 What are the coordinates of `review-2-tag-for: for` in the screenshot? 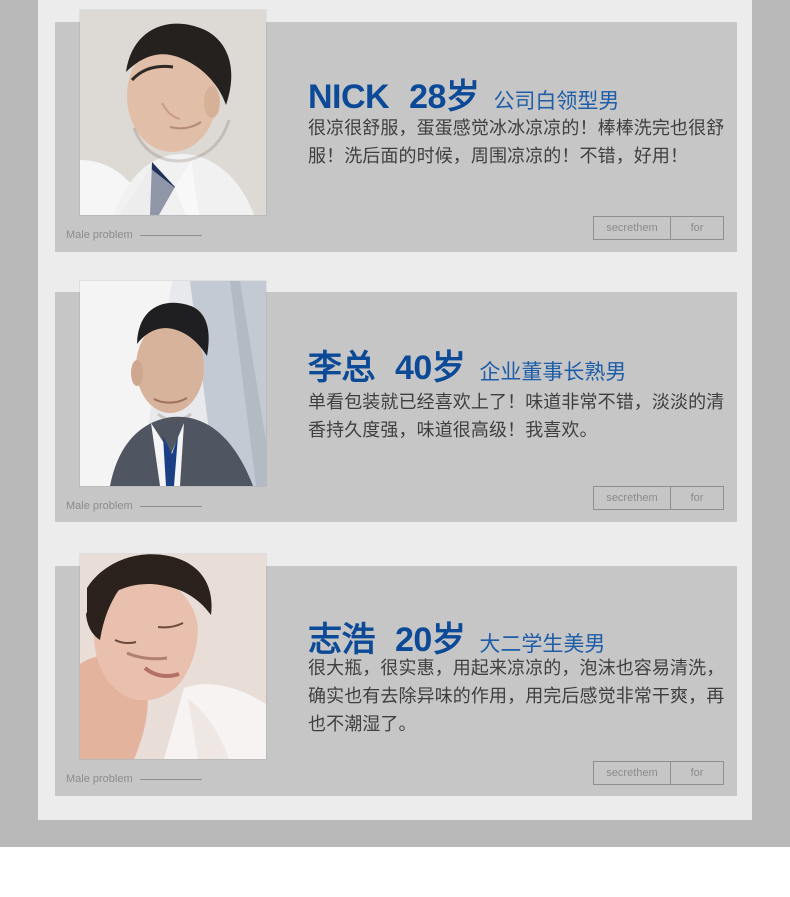 It's located at (697, 498).